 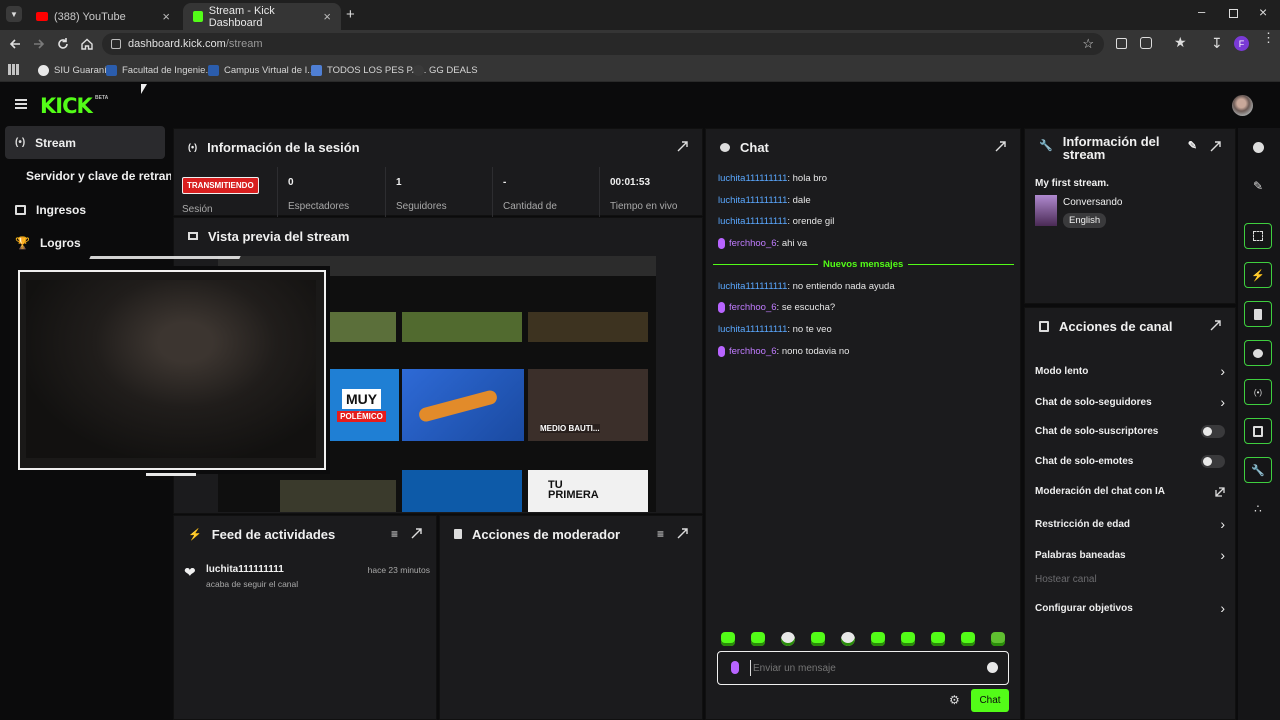 What do you see at coordinates (1263, 12) in the screenshot?
I see `close-window-button: ×` at bounding box center [1263, 12].